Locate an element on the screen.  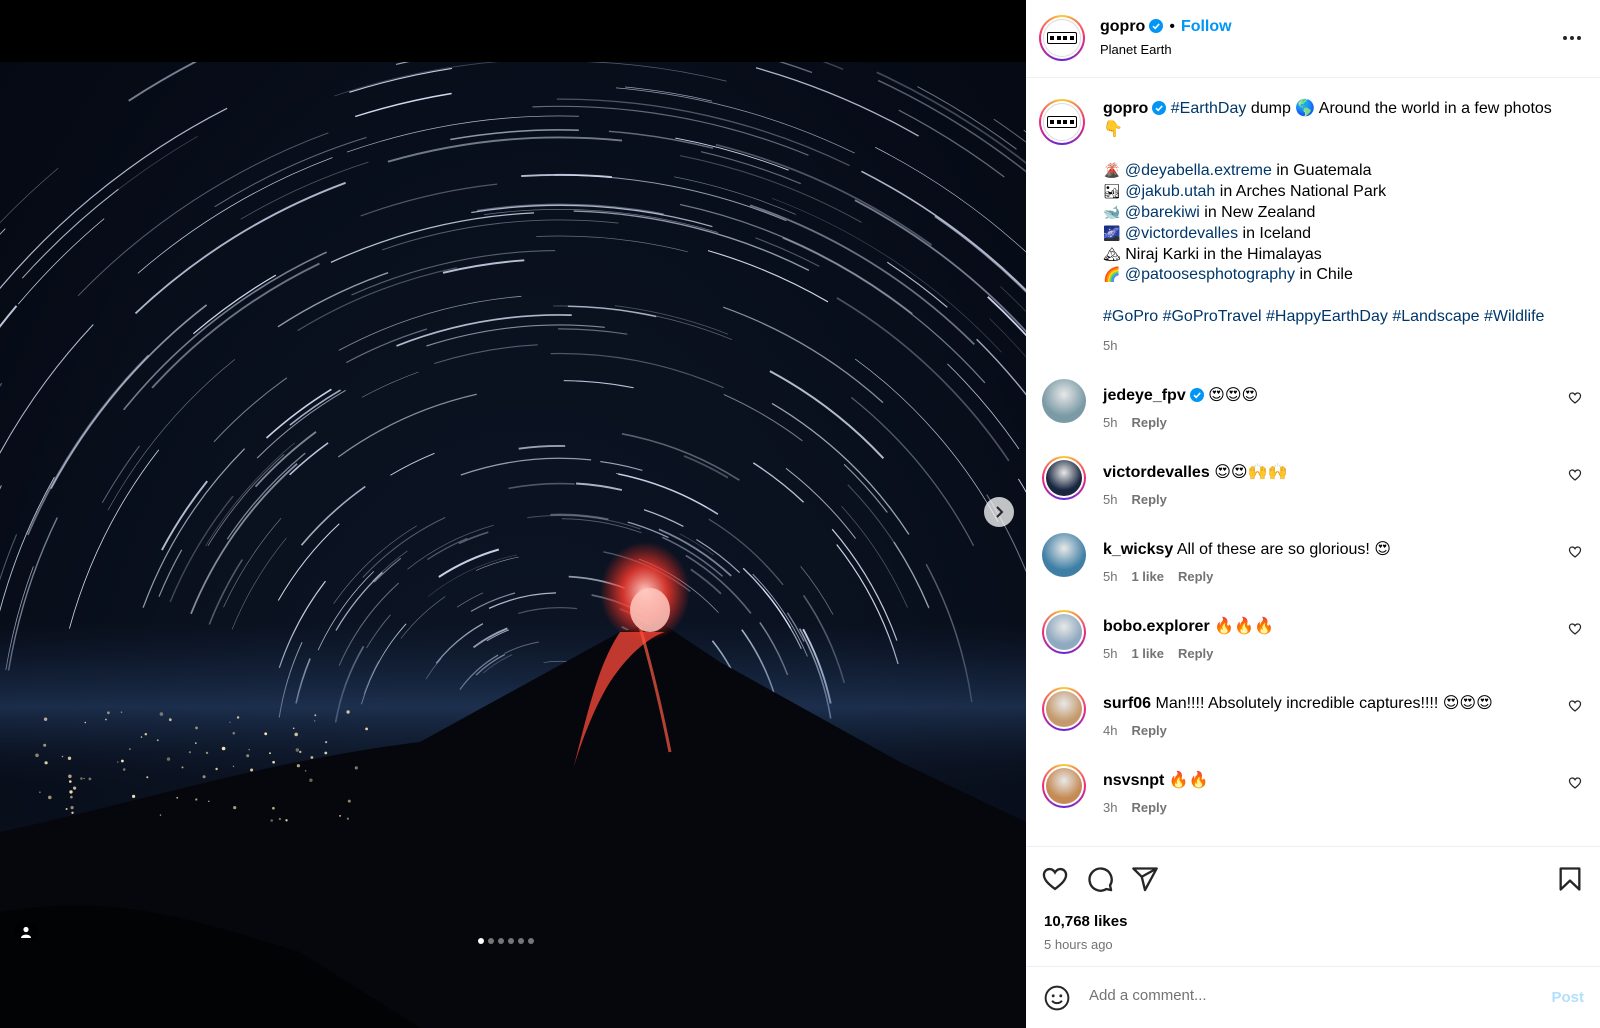
post-time-ago: 5 hours ago is located at coordinates (1078, 944).